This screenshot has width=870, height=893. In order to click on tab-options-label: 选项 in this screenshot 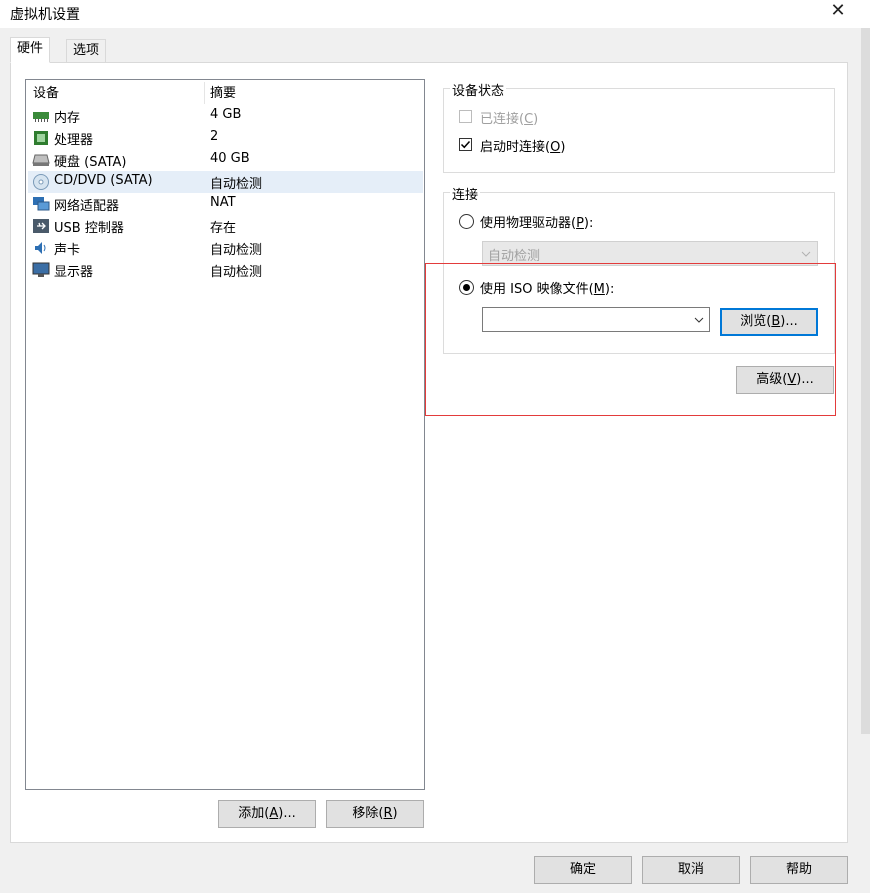, I will do `click(86, 50)`.